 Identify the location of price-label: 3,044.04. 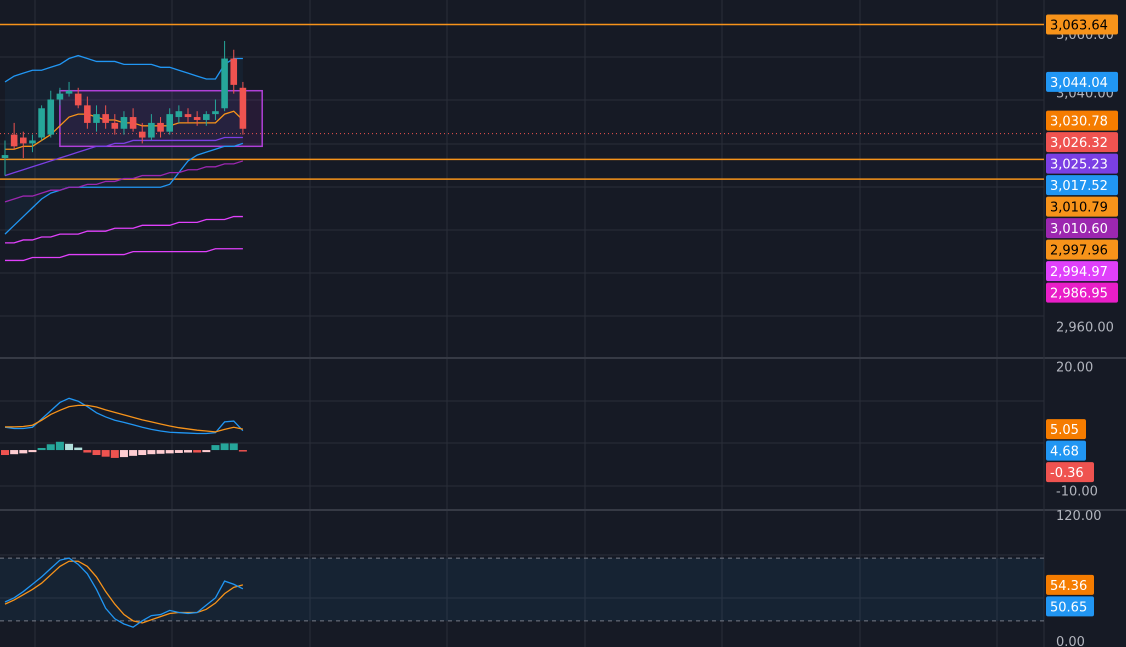
(1082, 81).